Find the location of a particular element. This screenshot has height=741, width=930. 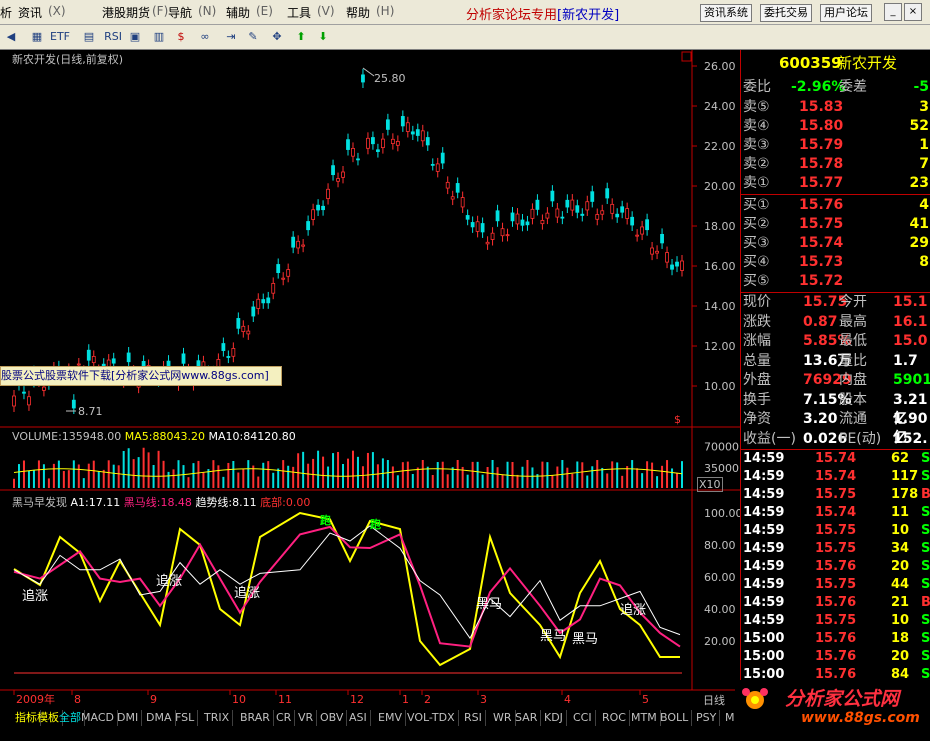

period-label: 日线 is located at coordinates (714, 700).